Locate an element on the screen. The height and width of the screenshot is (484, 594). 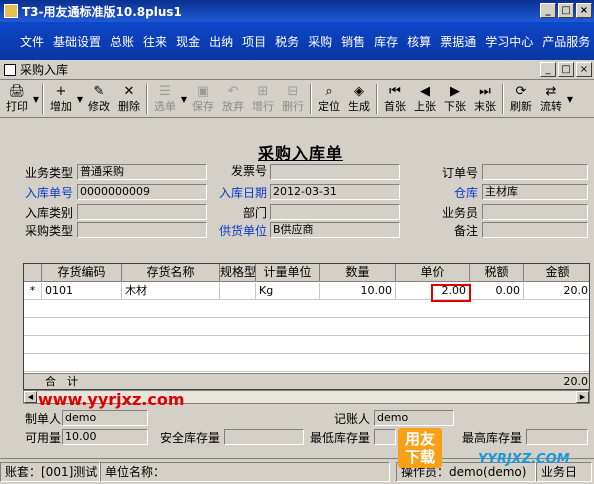
cell-quantity: 10.00 is located at coordinates (358, 291).